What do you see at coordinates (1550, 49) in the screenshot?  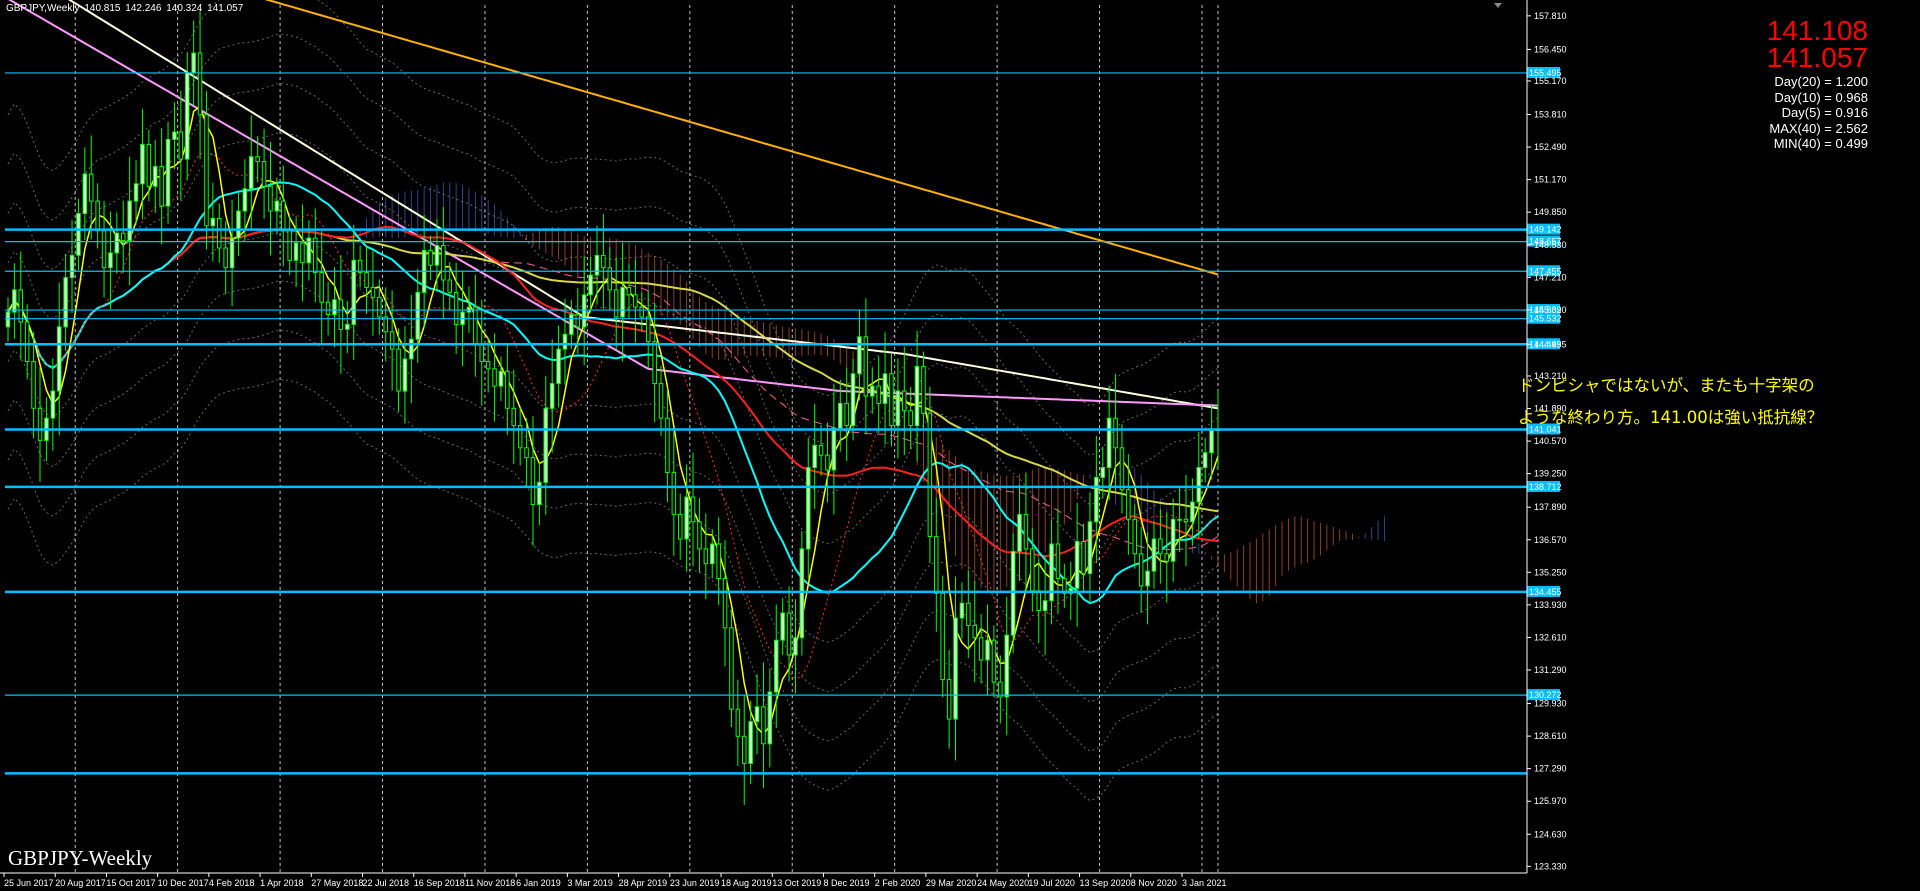 I see `y-tick-label: 156.450` at bounding box center [1550, 49].